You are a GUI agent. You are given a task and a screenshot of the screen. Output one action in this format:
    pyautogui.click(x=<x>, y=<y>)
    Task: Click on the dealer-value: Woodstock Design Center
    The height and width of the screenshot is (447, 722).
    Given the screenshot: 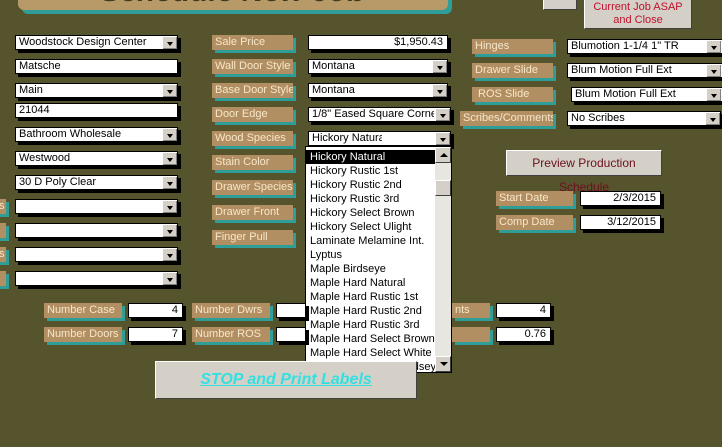 What is the action you would take?
    pyautogui.click(x=83, y=42)
    